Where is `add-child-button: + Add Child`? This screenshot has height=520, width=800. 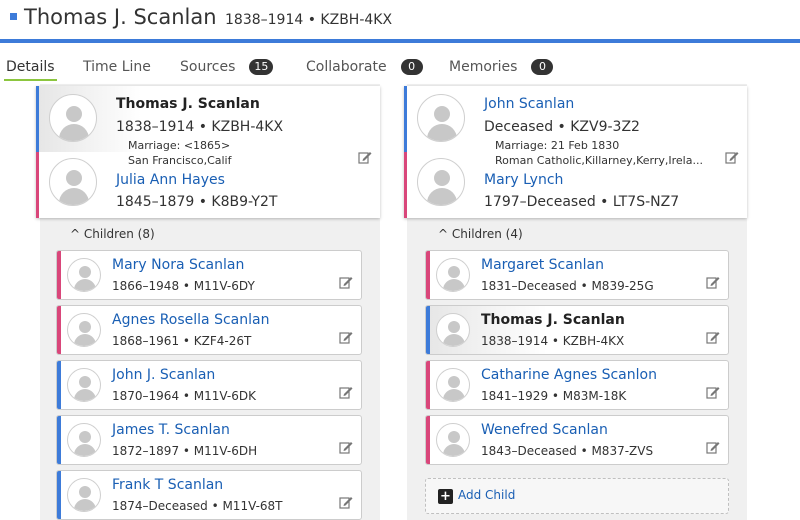 add-child-button: + Add Child is located at coordinates (577, 496).